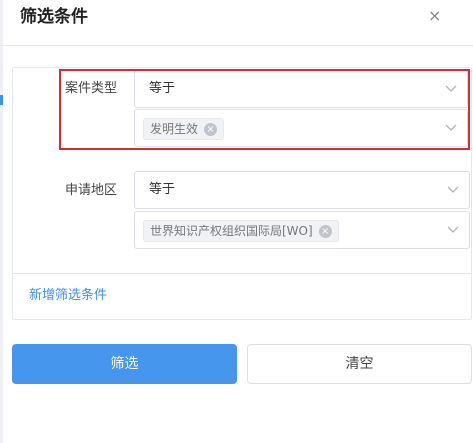 This screenshot has width=473, height=443. Describe the element at coordinates (231, 231) in the screenshot. I see `tag-label: 世界知识产权组织国际局[WO]` at that location.